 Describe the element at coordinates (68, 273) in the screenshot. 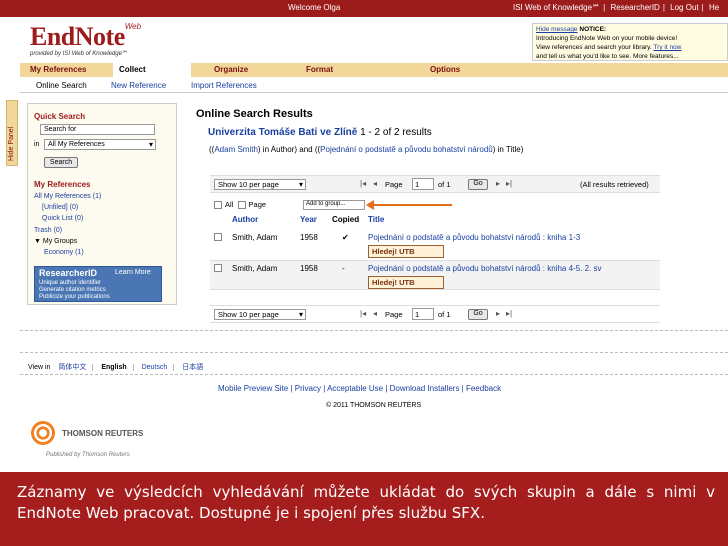

I see `researcherid-title: ResearcherID` at that location.